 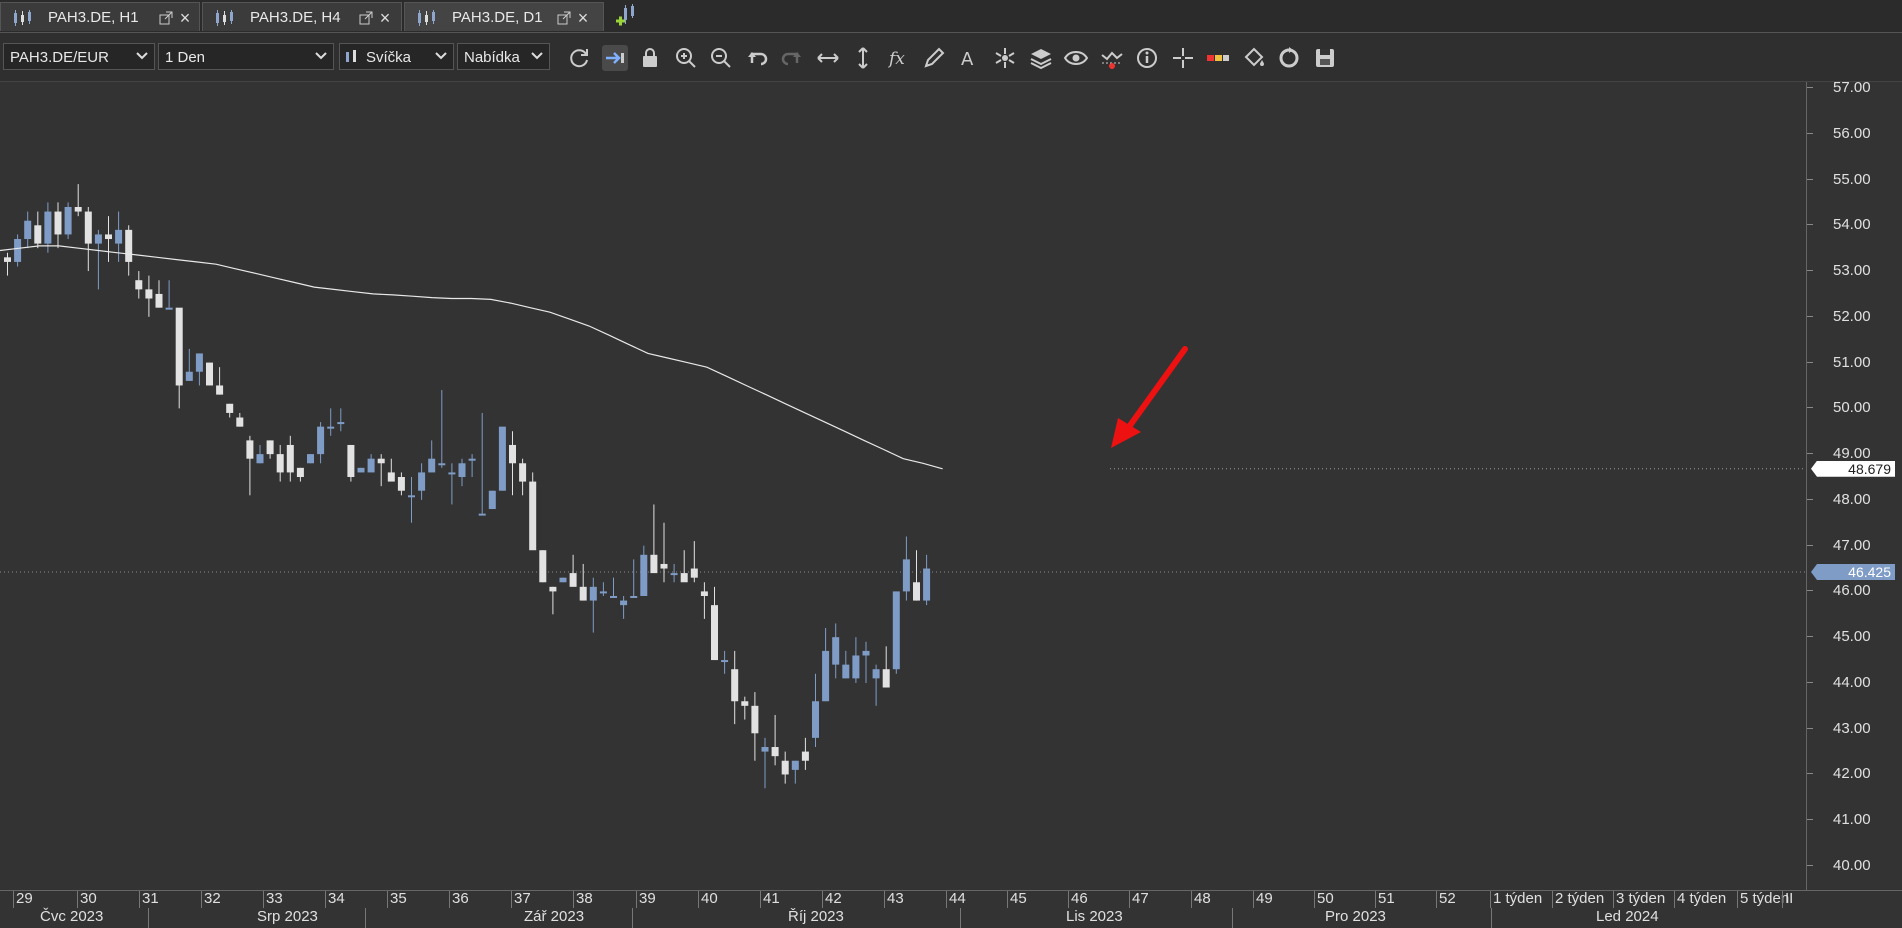 I want to click on price-tick: 53.00, so click(x=1854, y=271).